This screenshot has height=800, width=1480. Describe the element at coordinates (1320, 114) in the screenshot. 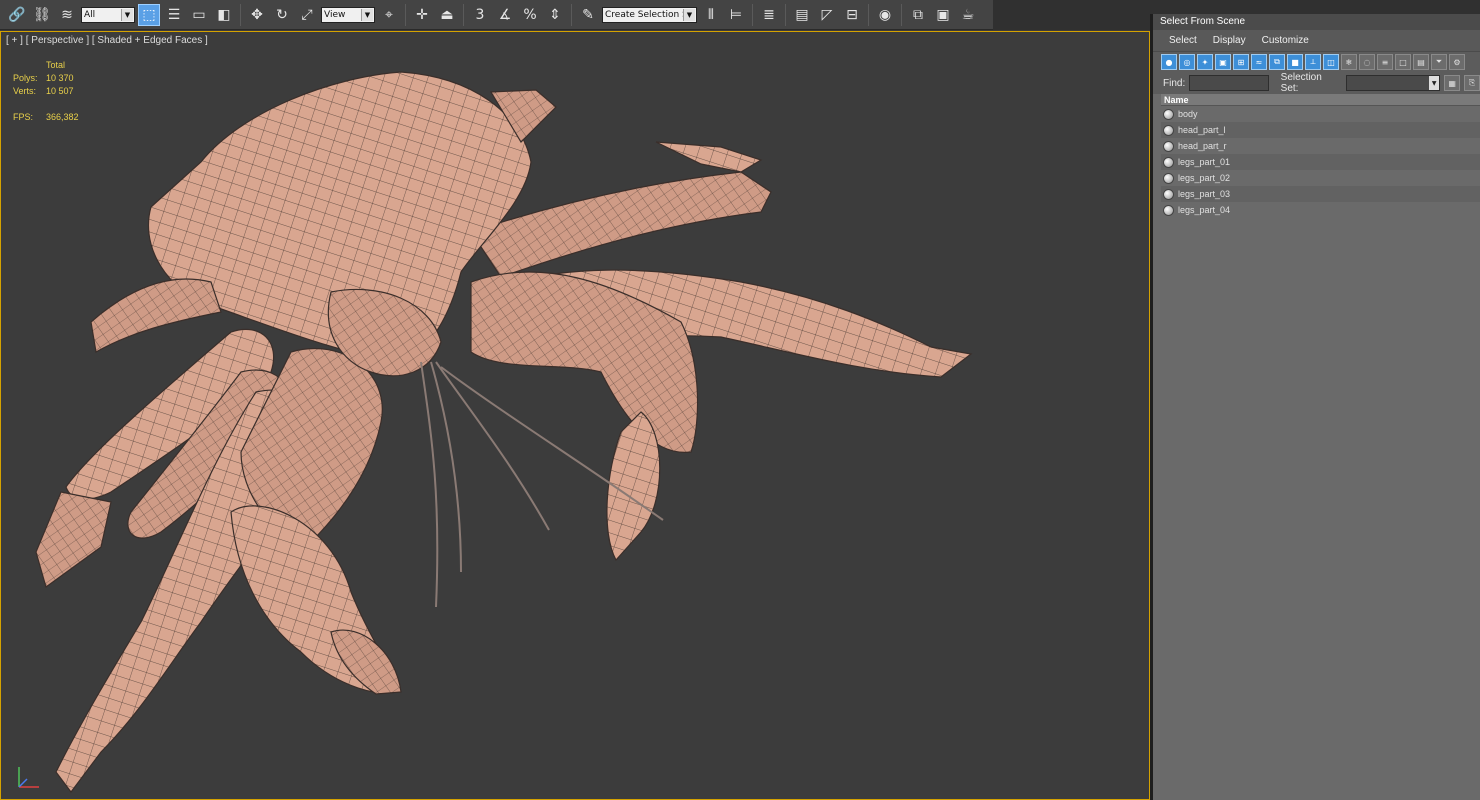

I see `list-item: body` at that location.